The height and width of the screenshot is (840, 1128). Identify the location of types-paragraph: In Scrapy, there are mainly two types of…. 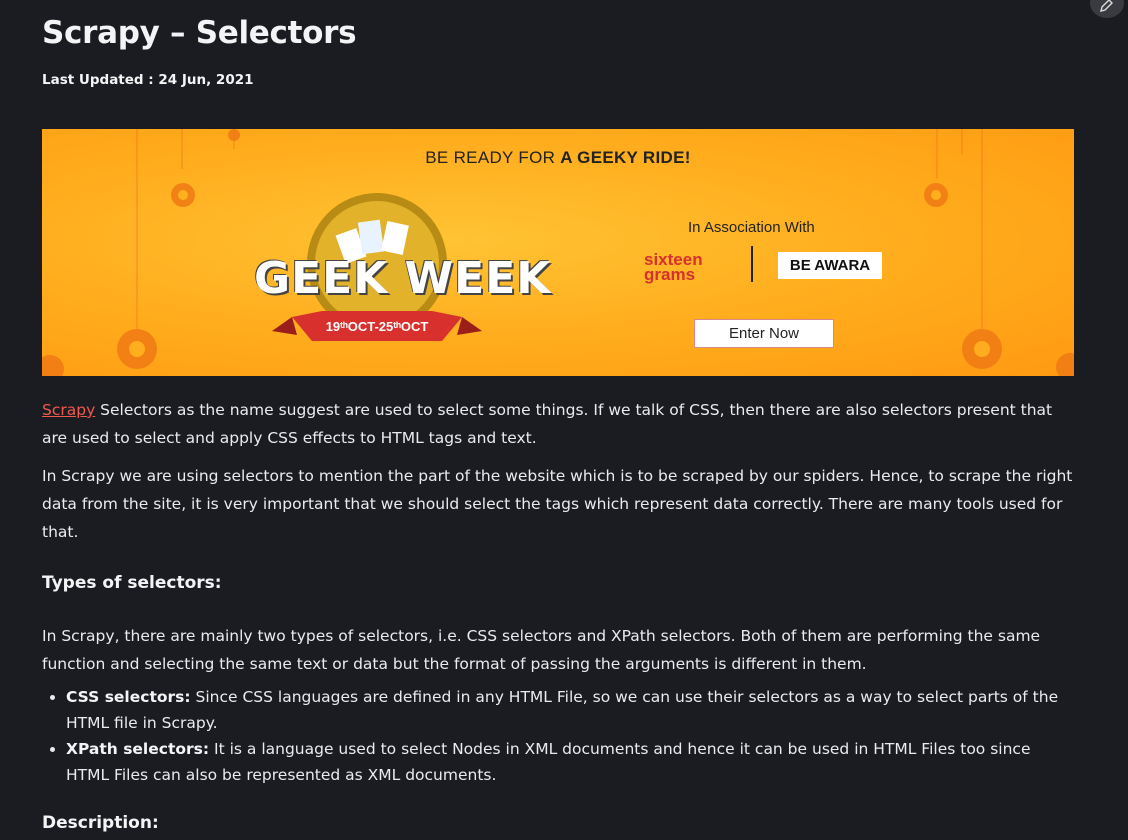
(541, 650).